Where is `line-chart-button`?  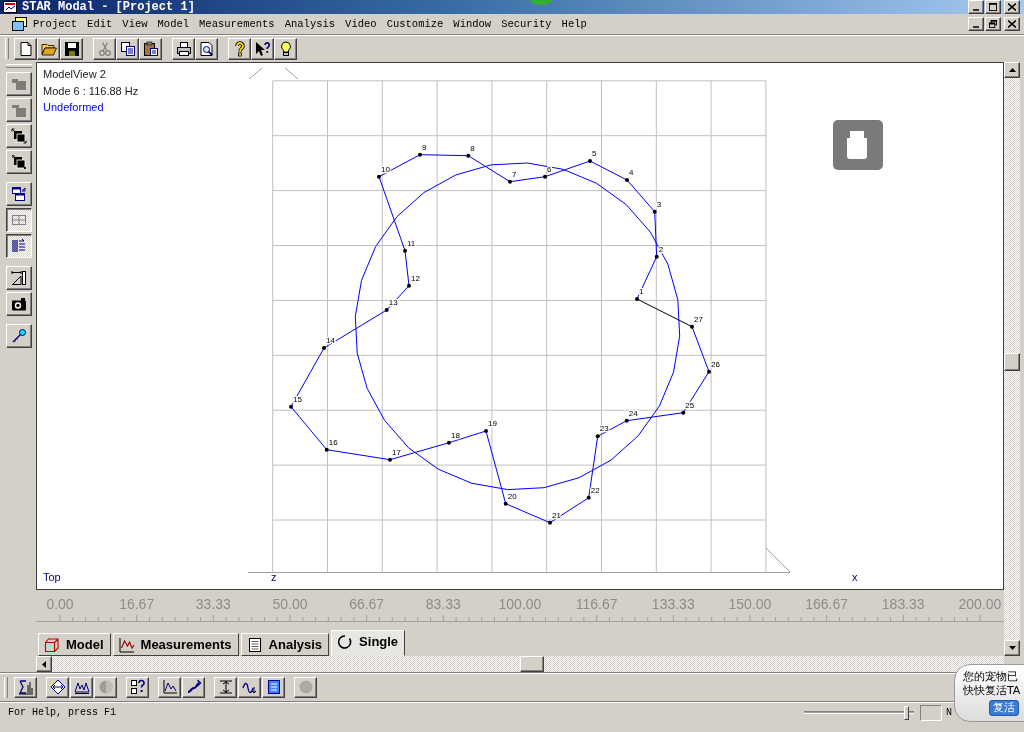 line-chart-button is located at coordinates (169, 687).